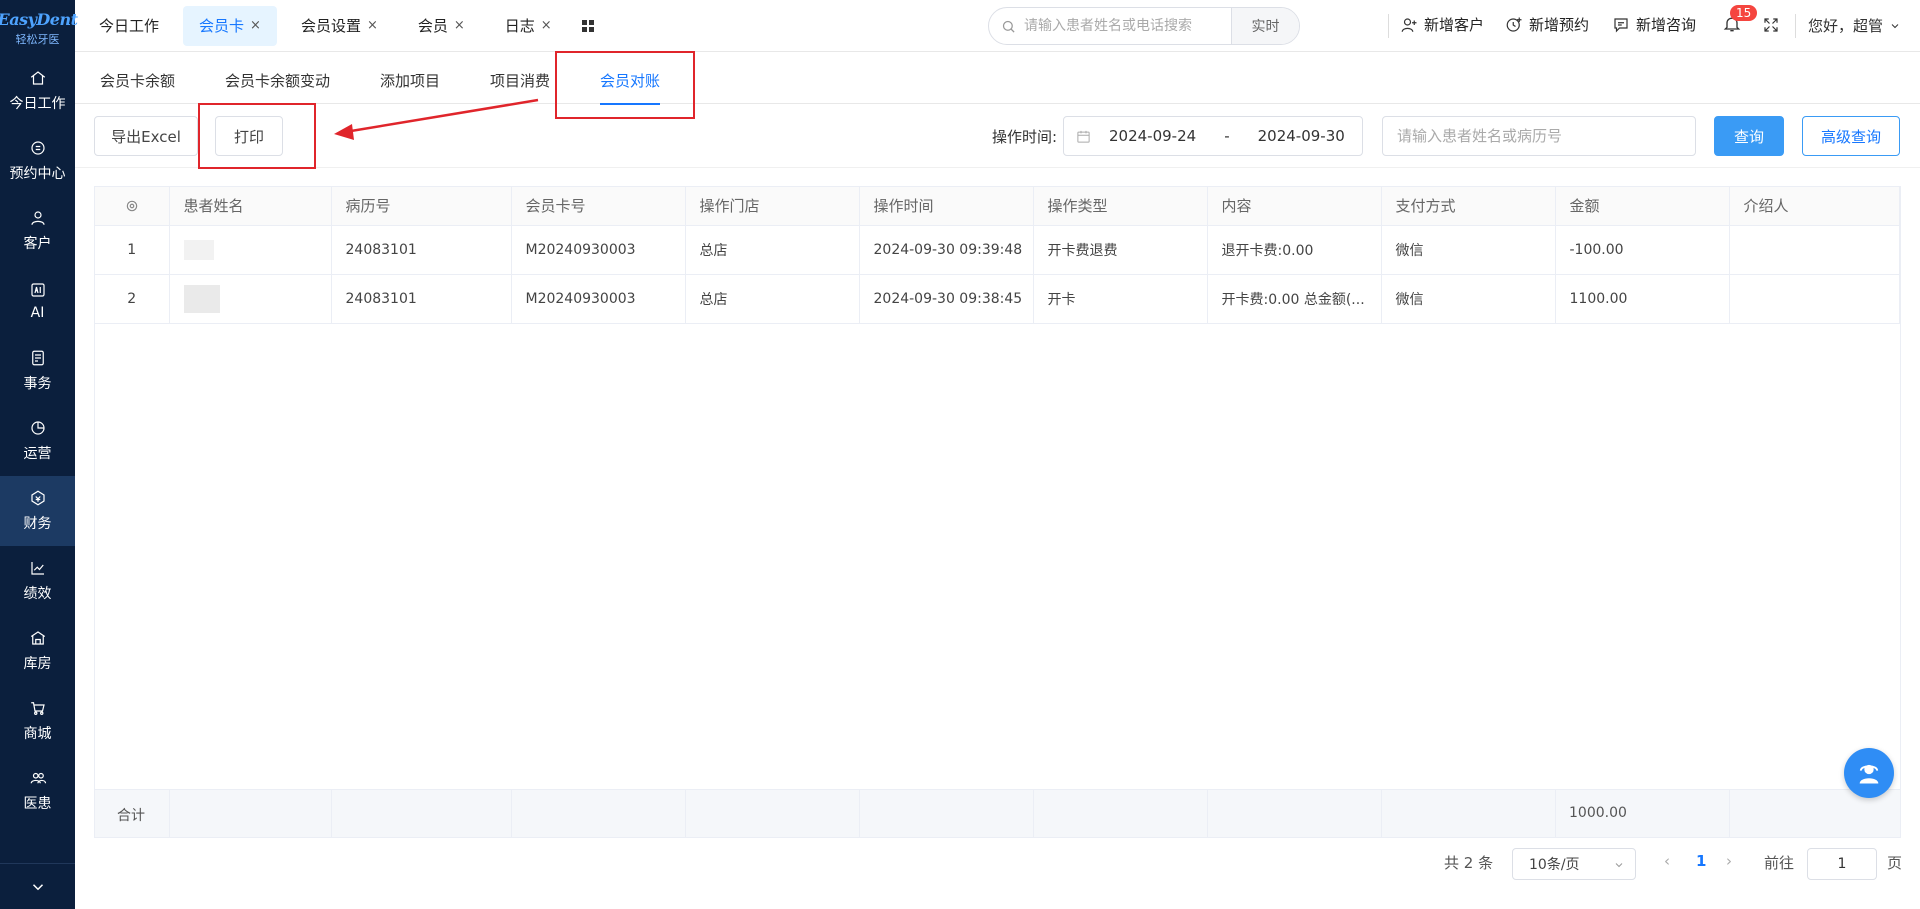 Image resolution: width=1920 pixels, height=909 pixels. What do you see at coordinates (37, 161) in the screenshot?
I see `sidebar-item-appointments: 预约中心` at bounding box center [37, 161].